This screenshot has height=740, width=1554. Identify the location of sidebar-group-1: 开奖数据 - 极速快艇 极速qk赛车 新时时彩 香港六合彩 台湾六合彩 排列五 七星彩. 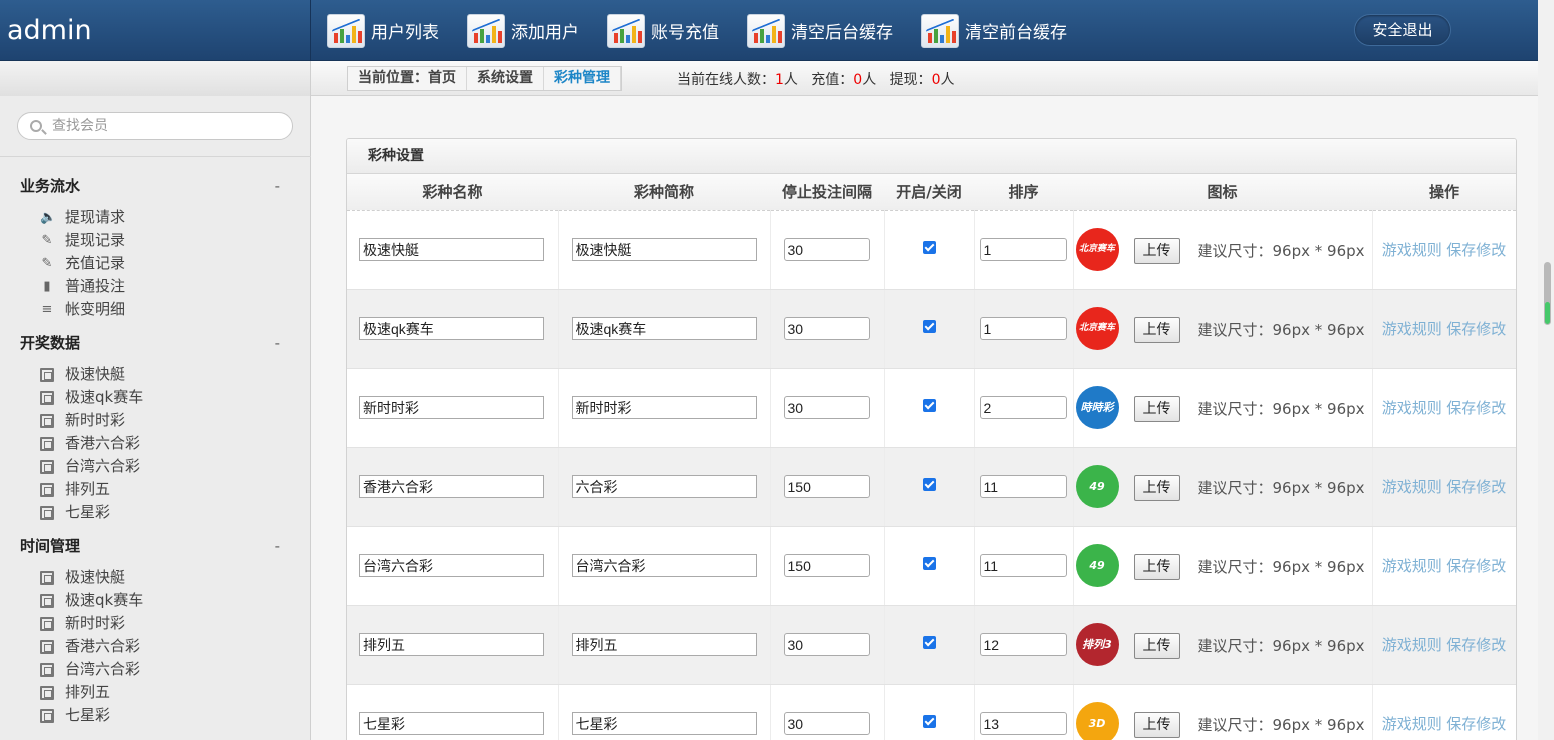
(150, 428).